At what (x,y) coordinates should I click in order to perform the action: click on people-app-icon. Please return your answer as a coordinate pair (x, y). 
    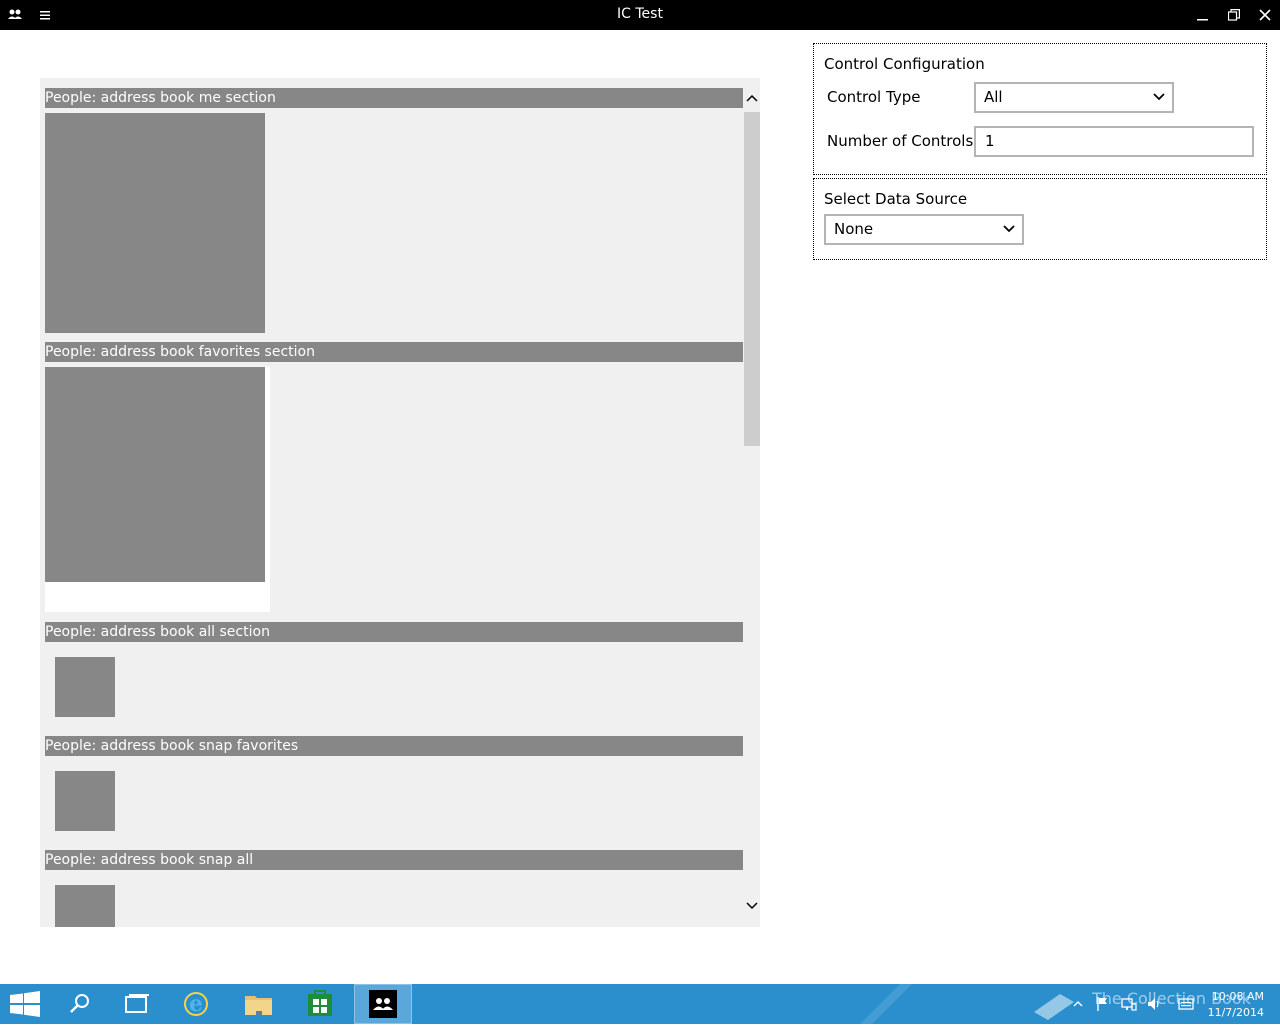
    Looking at the image, I should click on (383, 1004).